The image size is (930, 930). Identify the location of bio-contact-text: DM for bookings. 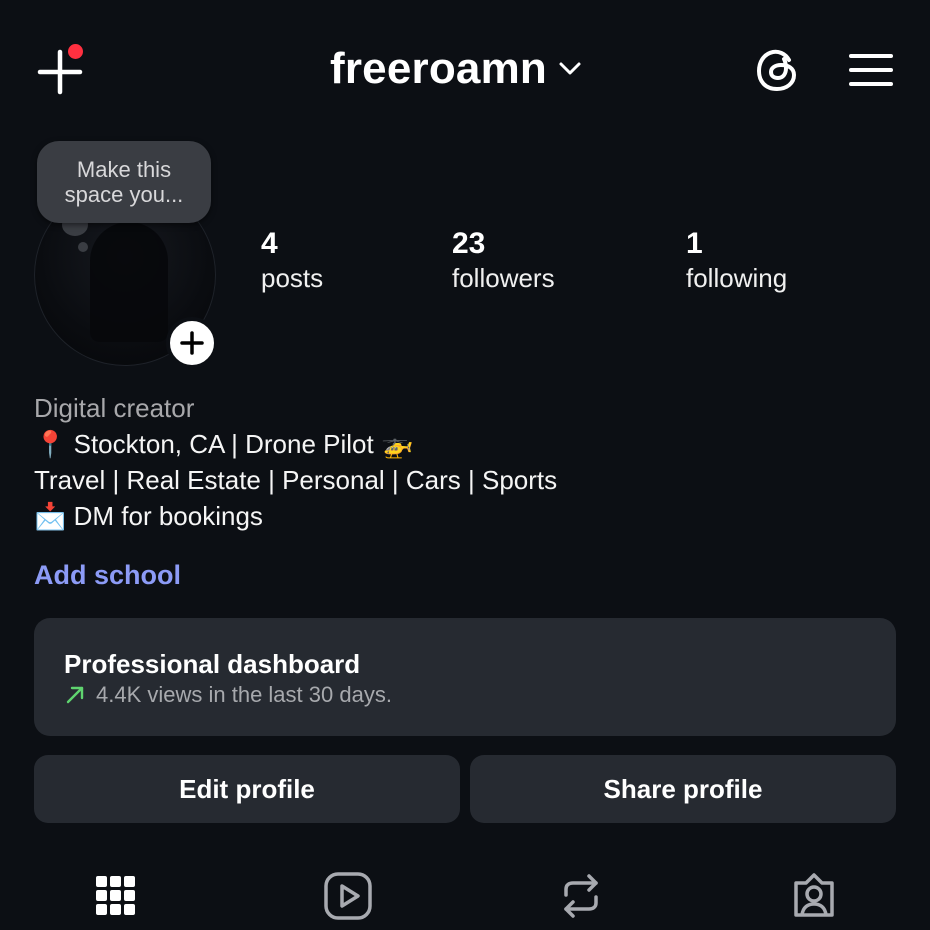
(168, 516).